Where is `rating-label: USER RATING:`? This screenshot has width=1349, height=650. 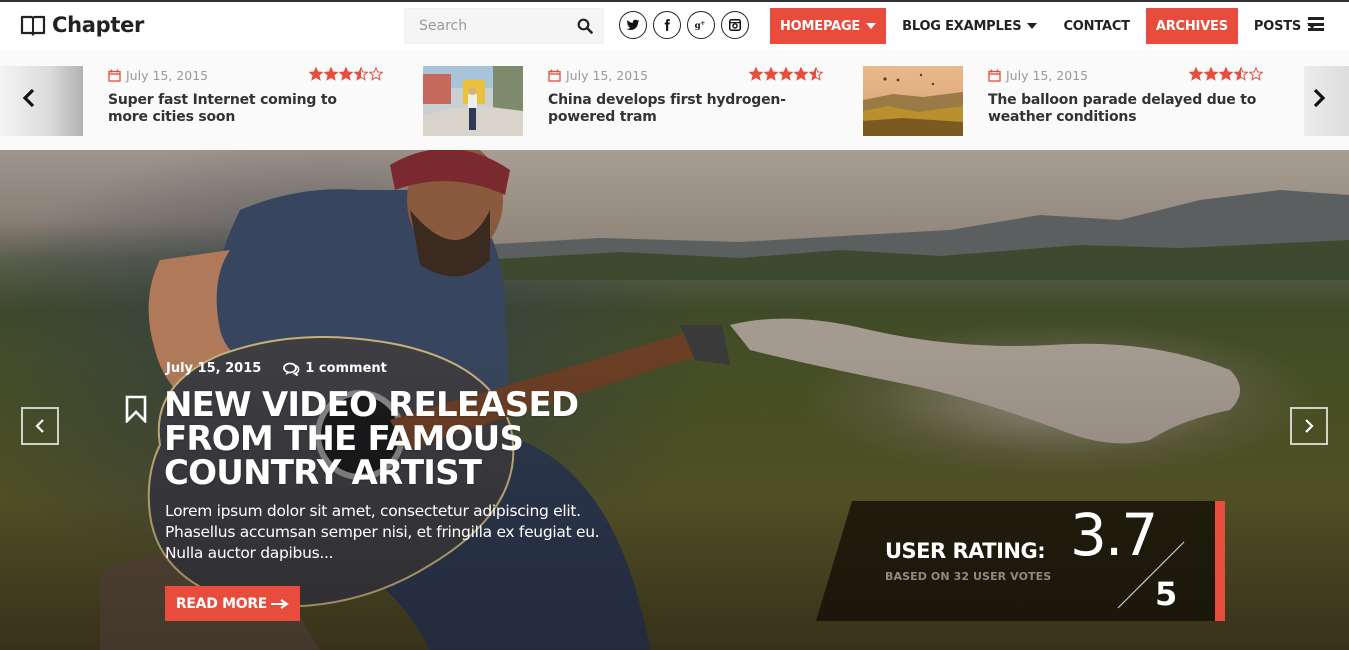
rating-label: USER RATING: is located at coordinates (965, 551).